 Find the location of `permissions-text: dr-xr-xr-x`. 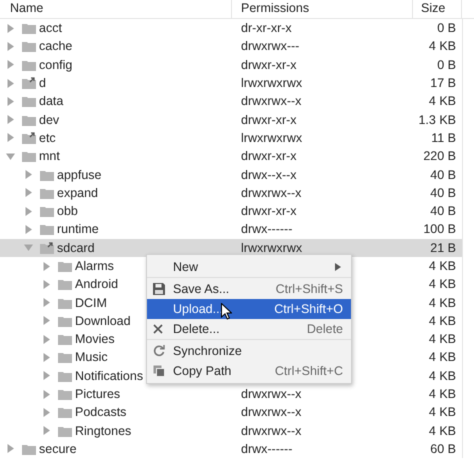

permissions-text: dr-xr-xr-x is located at coordinates (266, 28).